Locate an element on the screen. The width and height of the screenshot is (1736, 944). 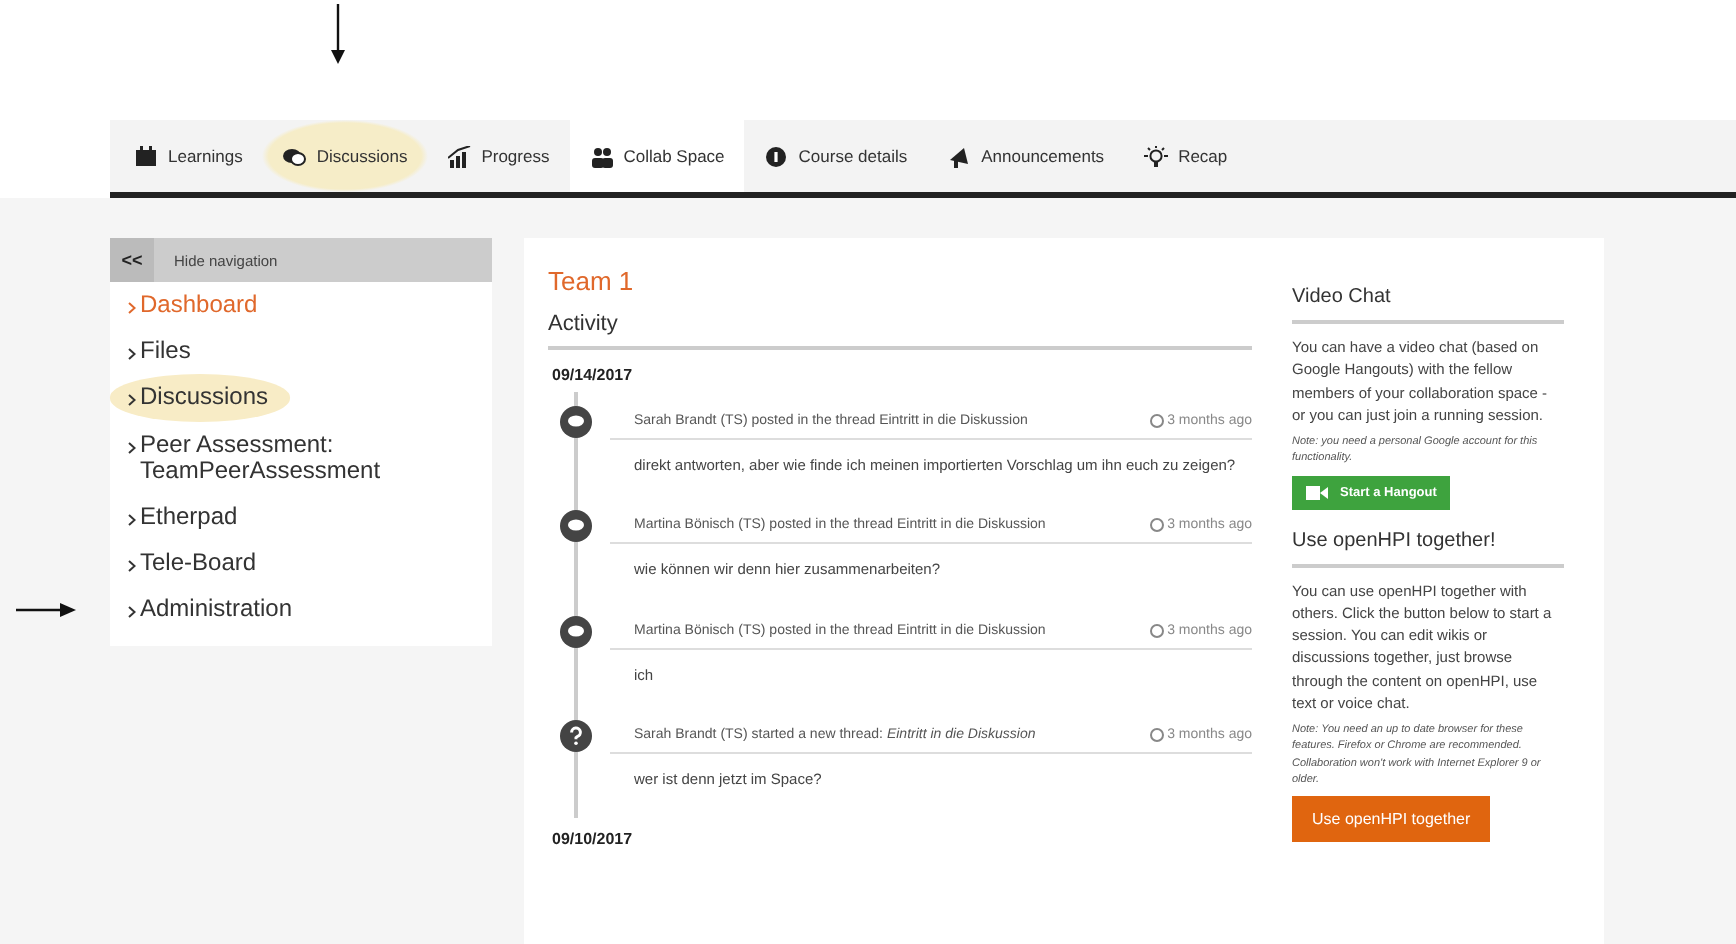
calendar-icon is located at coordinates (146, 156).